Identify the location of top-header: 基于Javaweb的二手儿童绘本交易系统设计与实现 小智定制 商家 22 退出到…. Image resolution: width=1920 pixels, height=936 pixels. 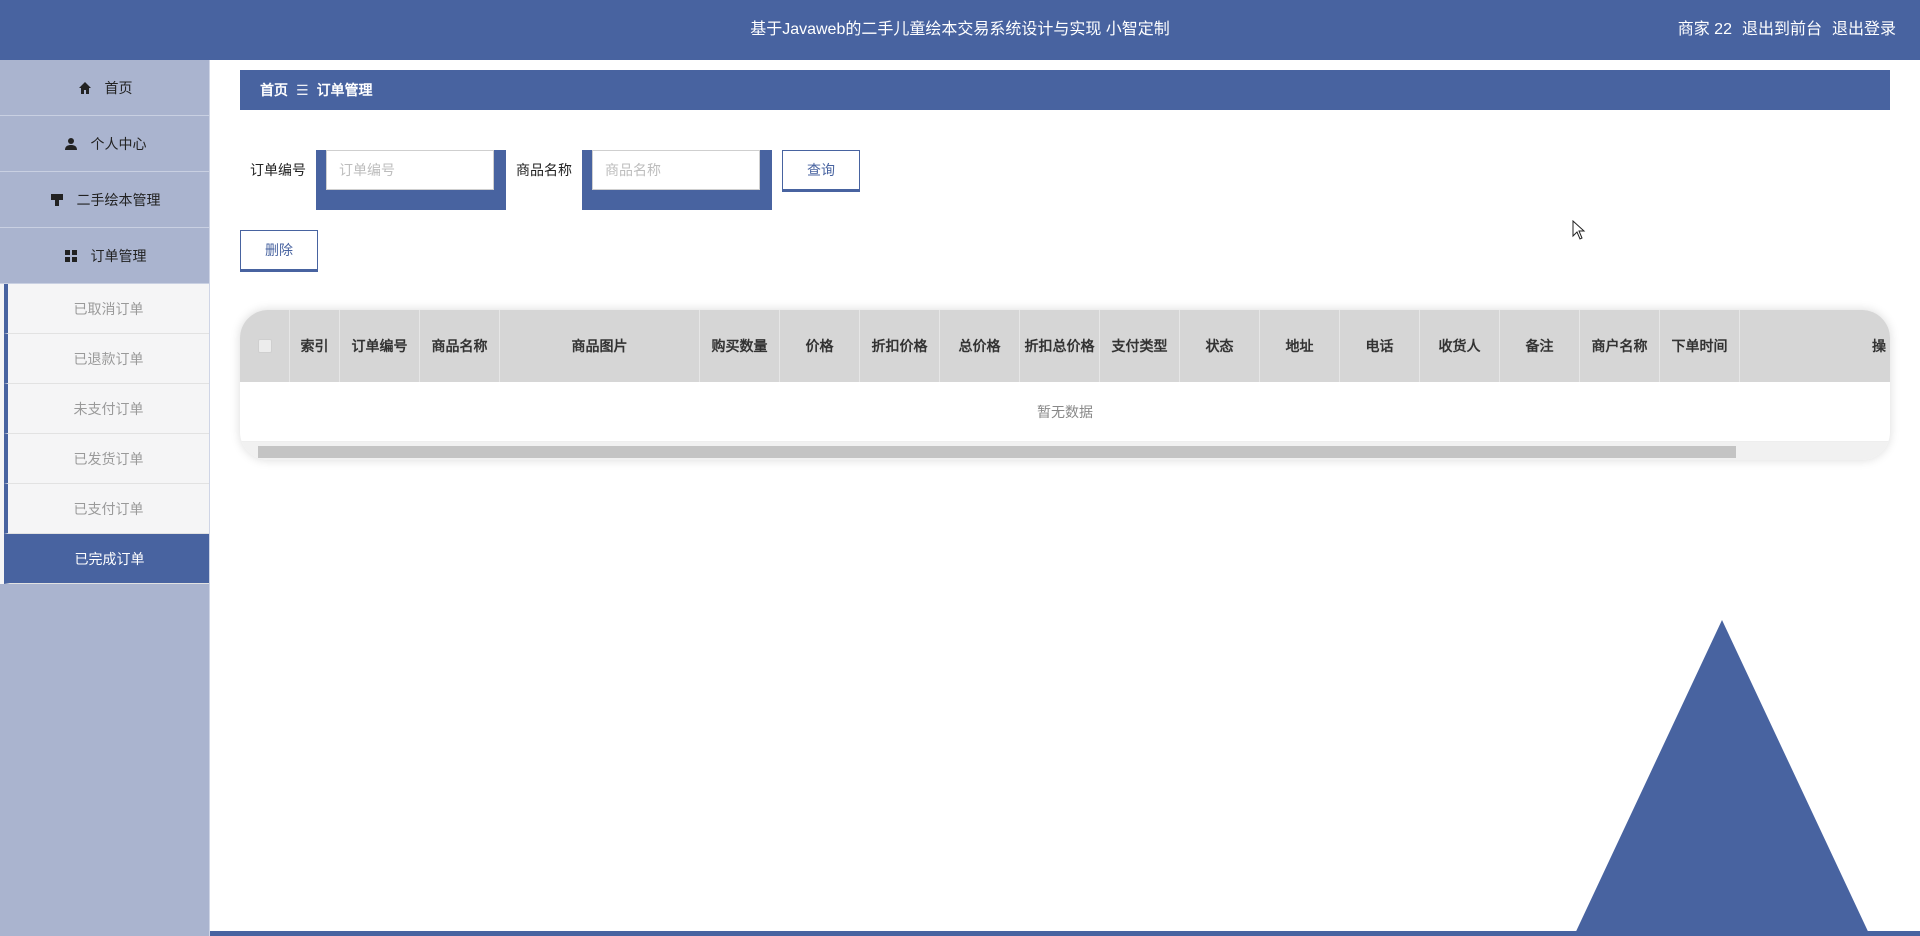
(960, 30).